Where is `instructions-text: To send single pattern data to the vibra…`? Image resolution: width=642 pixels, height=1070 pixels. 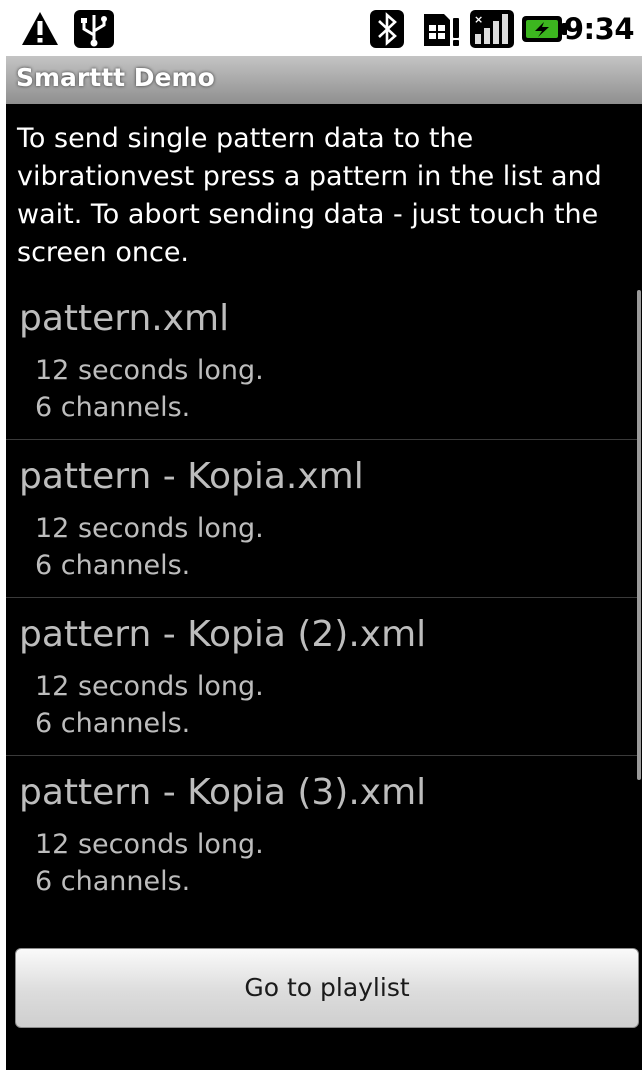
instructions-text: To send single pattern data to the vibra… is located at coordinates (309, 195).